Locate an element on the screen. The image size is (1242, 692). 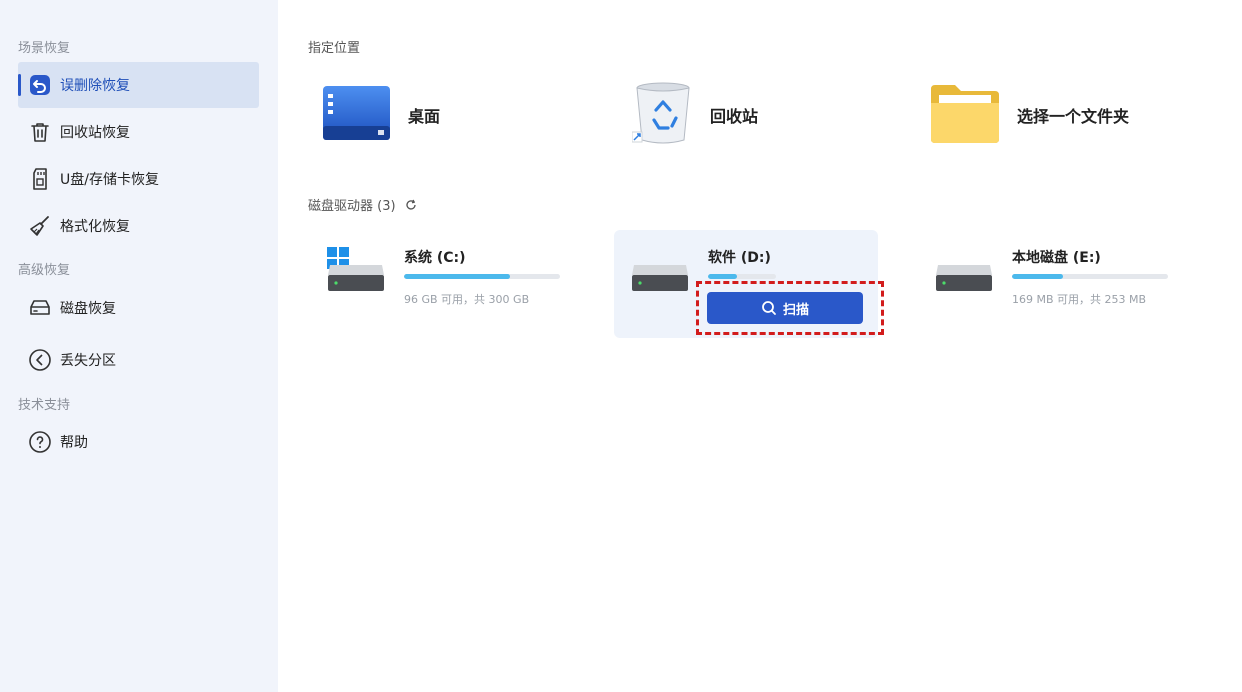
broom-icon is located at coordinates (40, 226).